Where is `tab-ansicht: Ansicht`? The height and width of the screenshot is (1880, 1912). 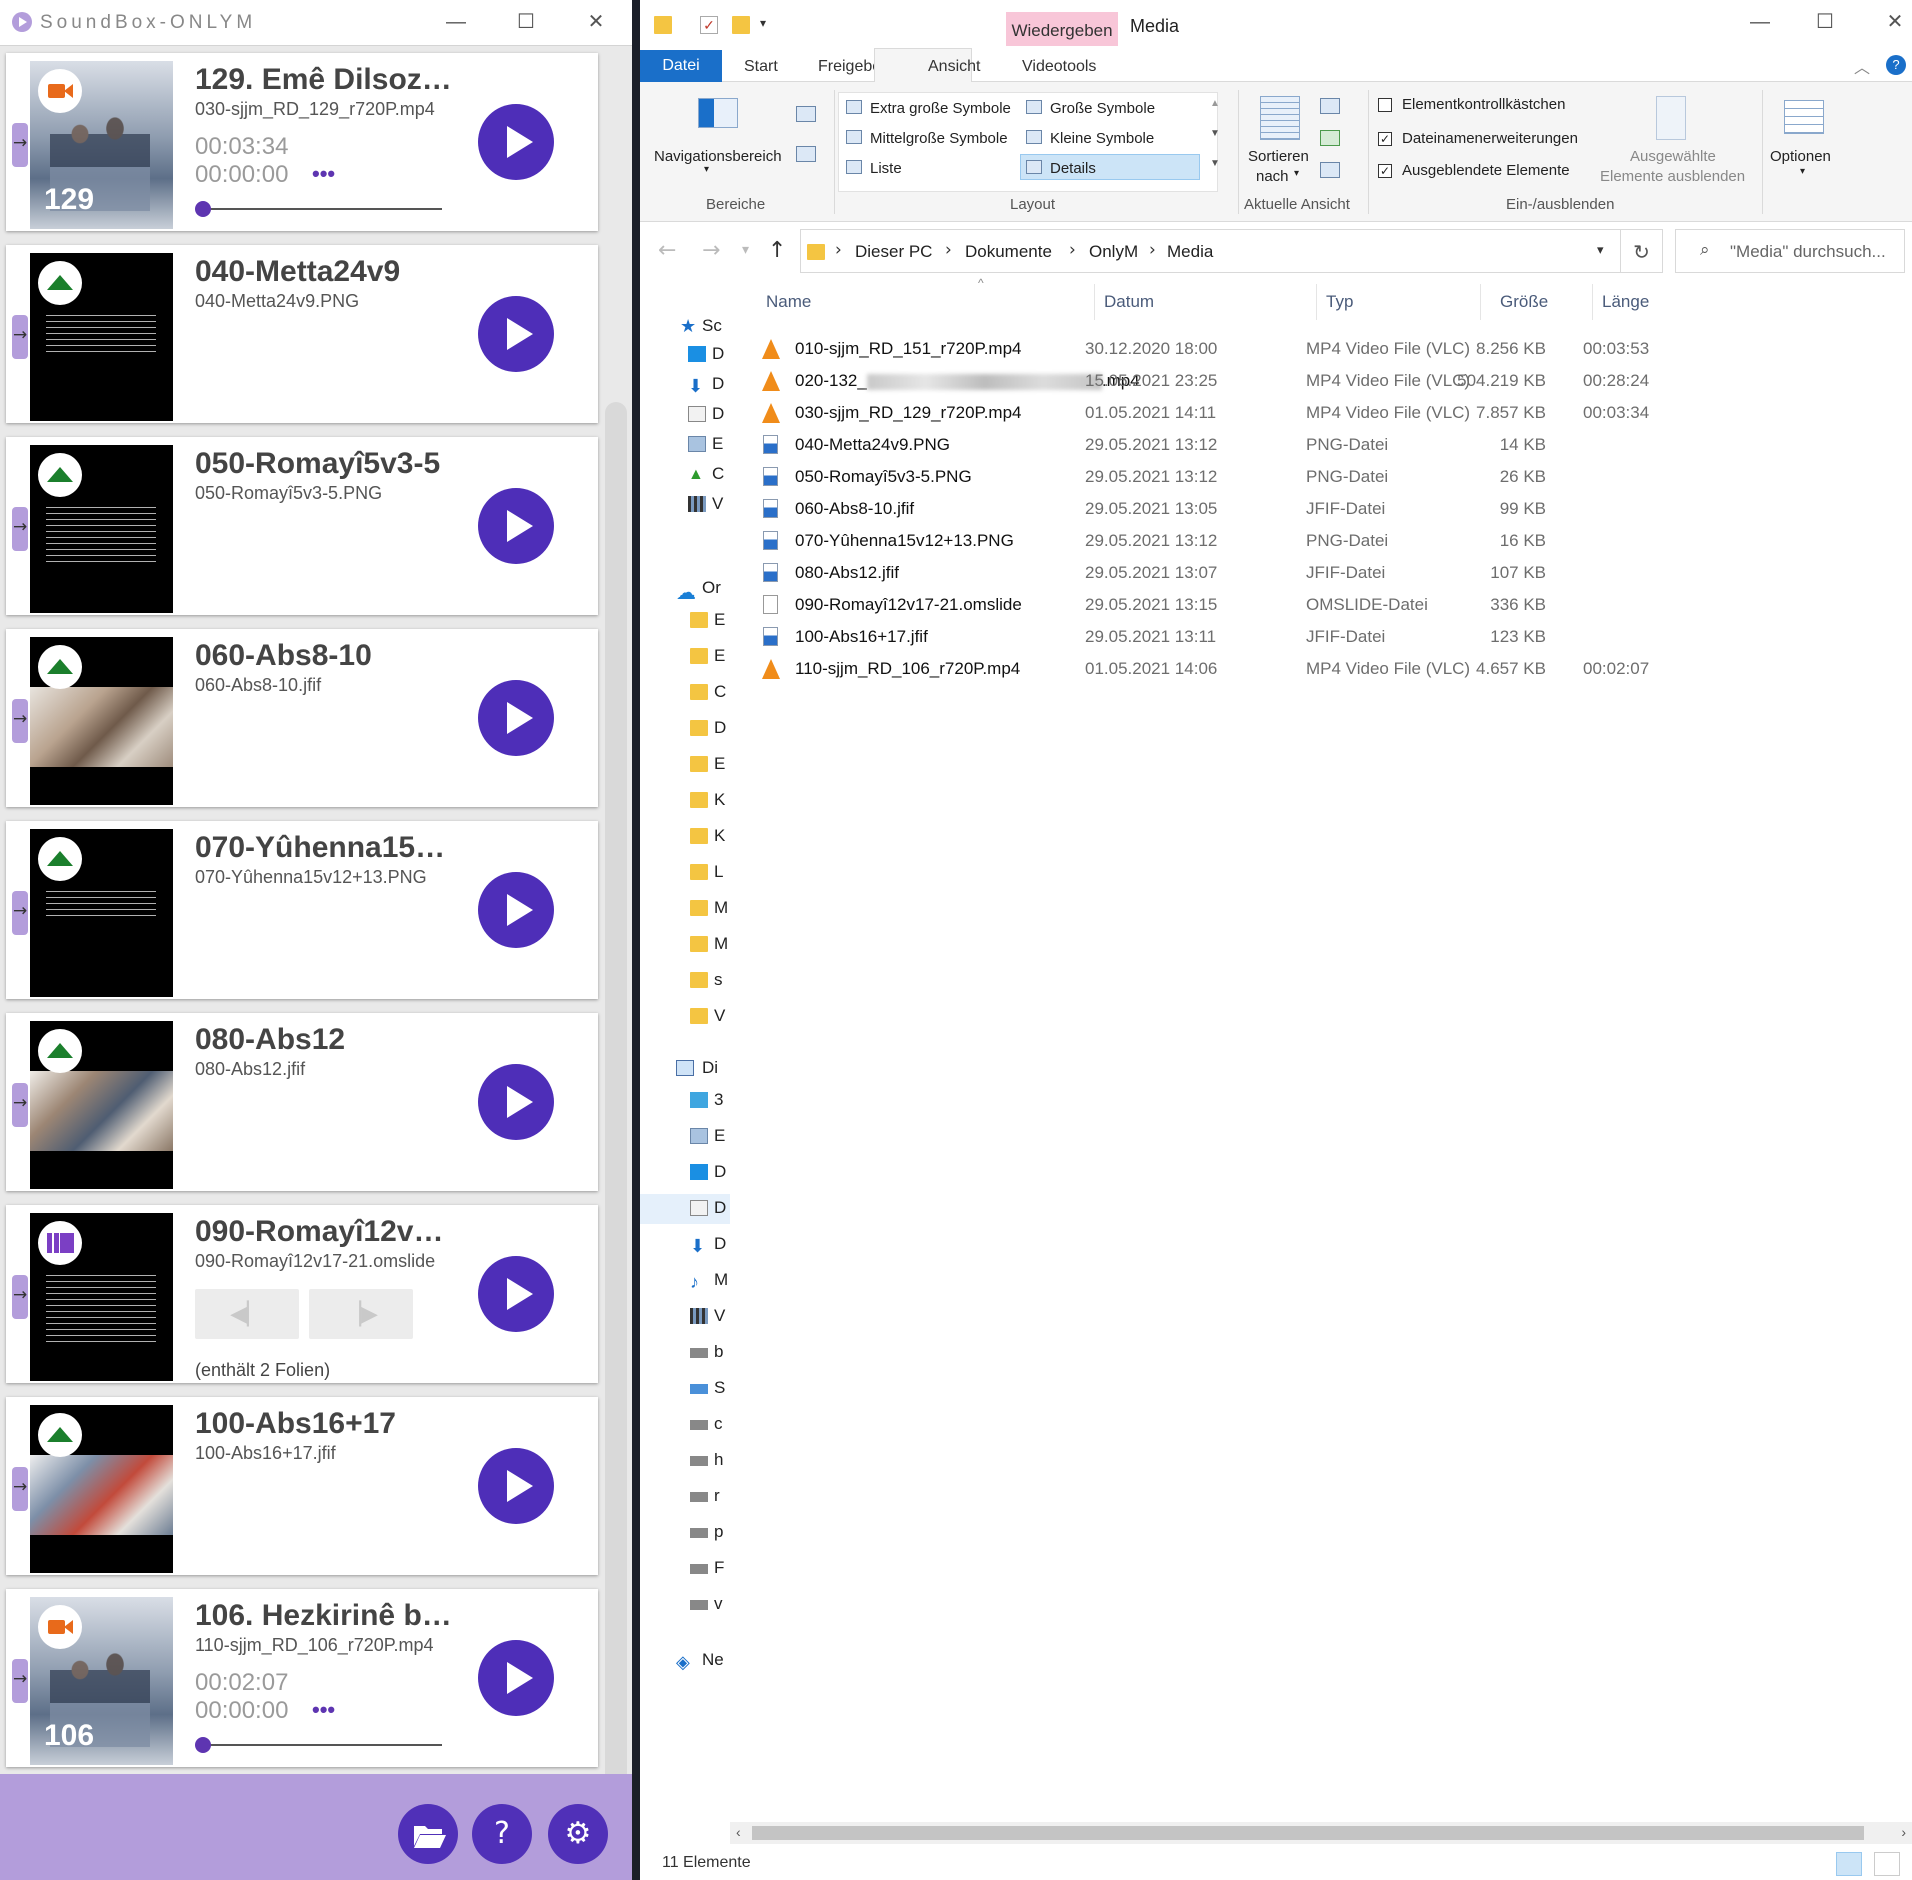
tab-ansicht: Ansicht is located at coordinates (954, 67).